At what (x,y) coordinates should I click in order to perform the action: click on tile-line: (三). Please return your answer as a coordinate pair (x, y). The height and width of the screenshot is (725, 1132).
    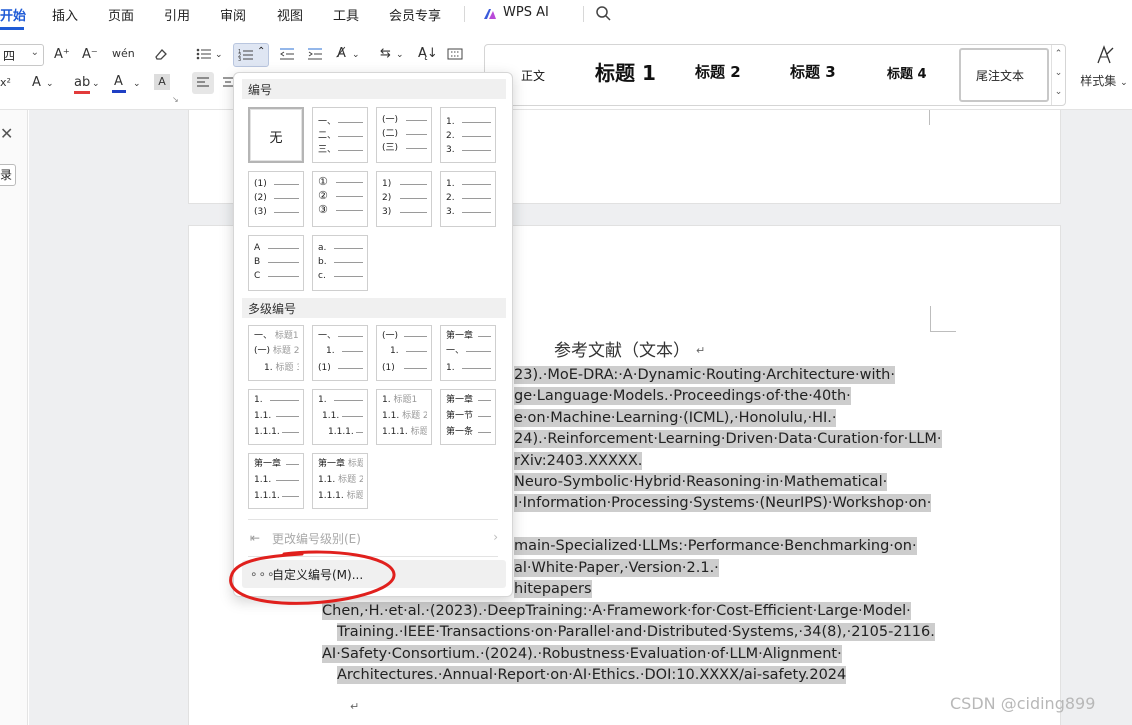
    Looking at the image, I should click on (404, 148).